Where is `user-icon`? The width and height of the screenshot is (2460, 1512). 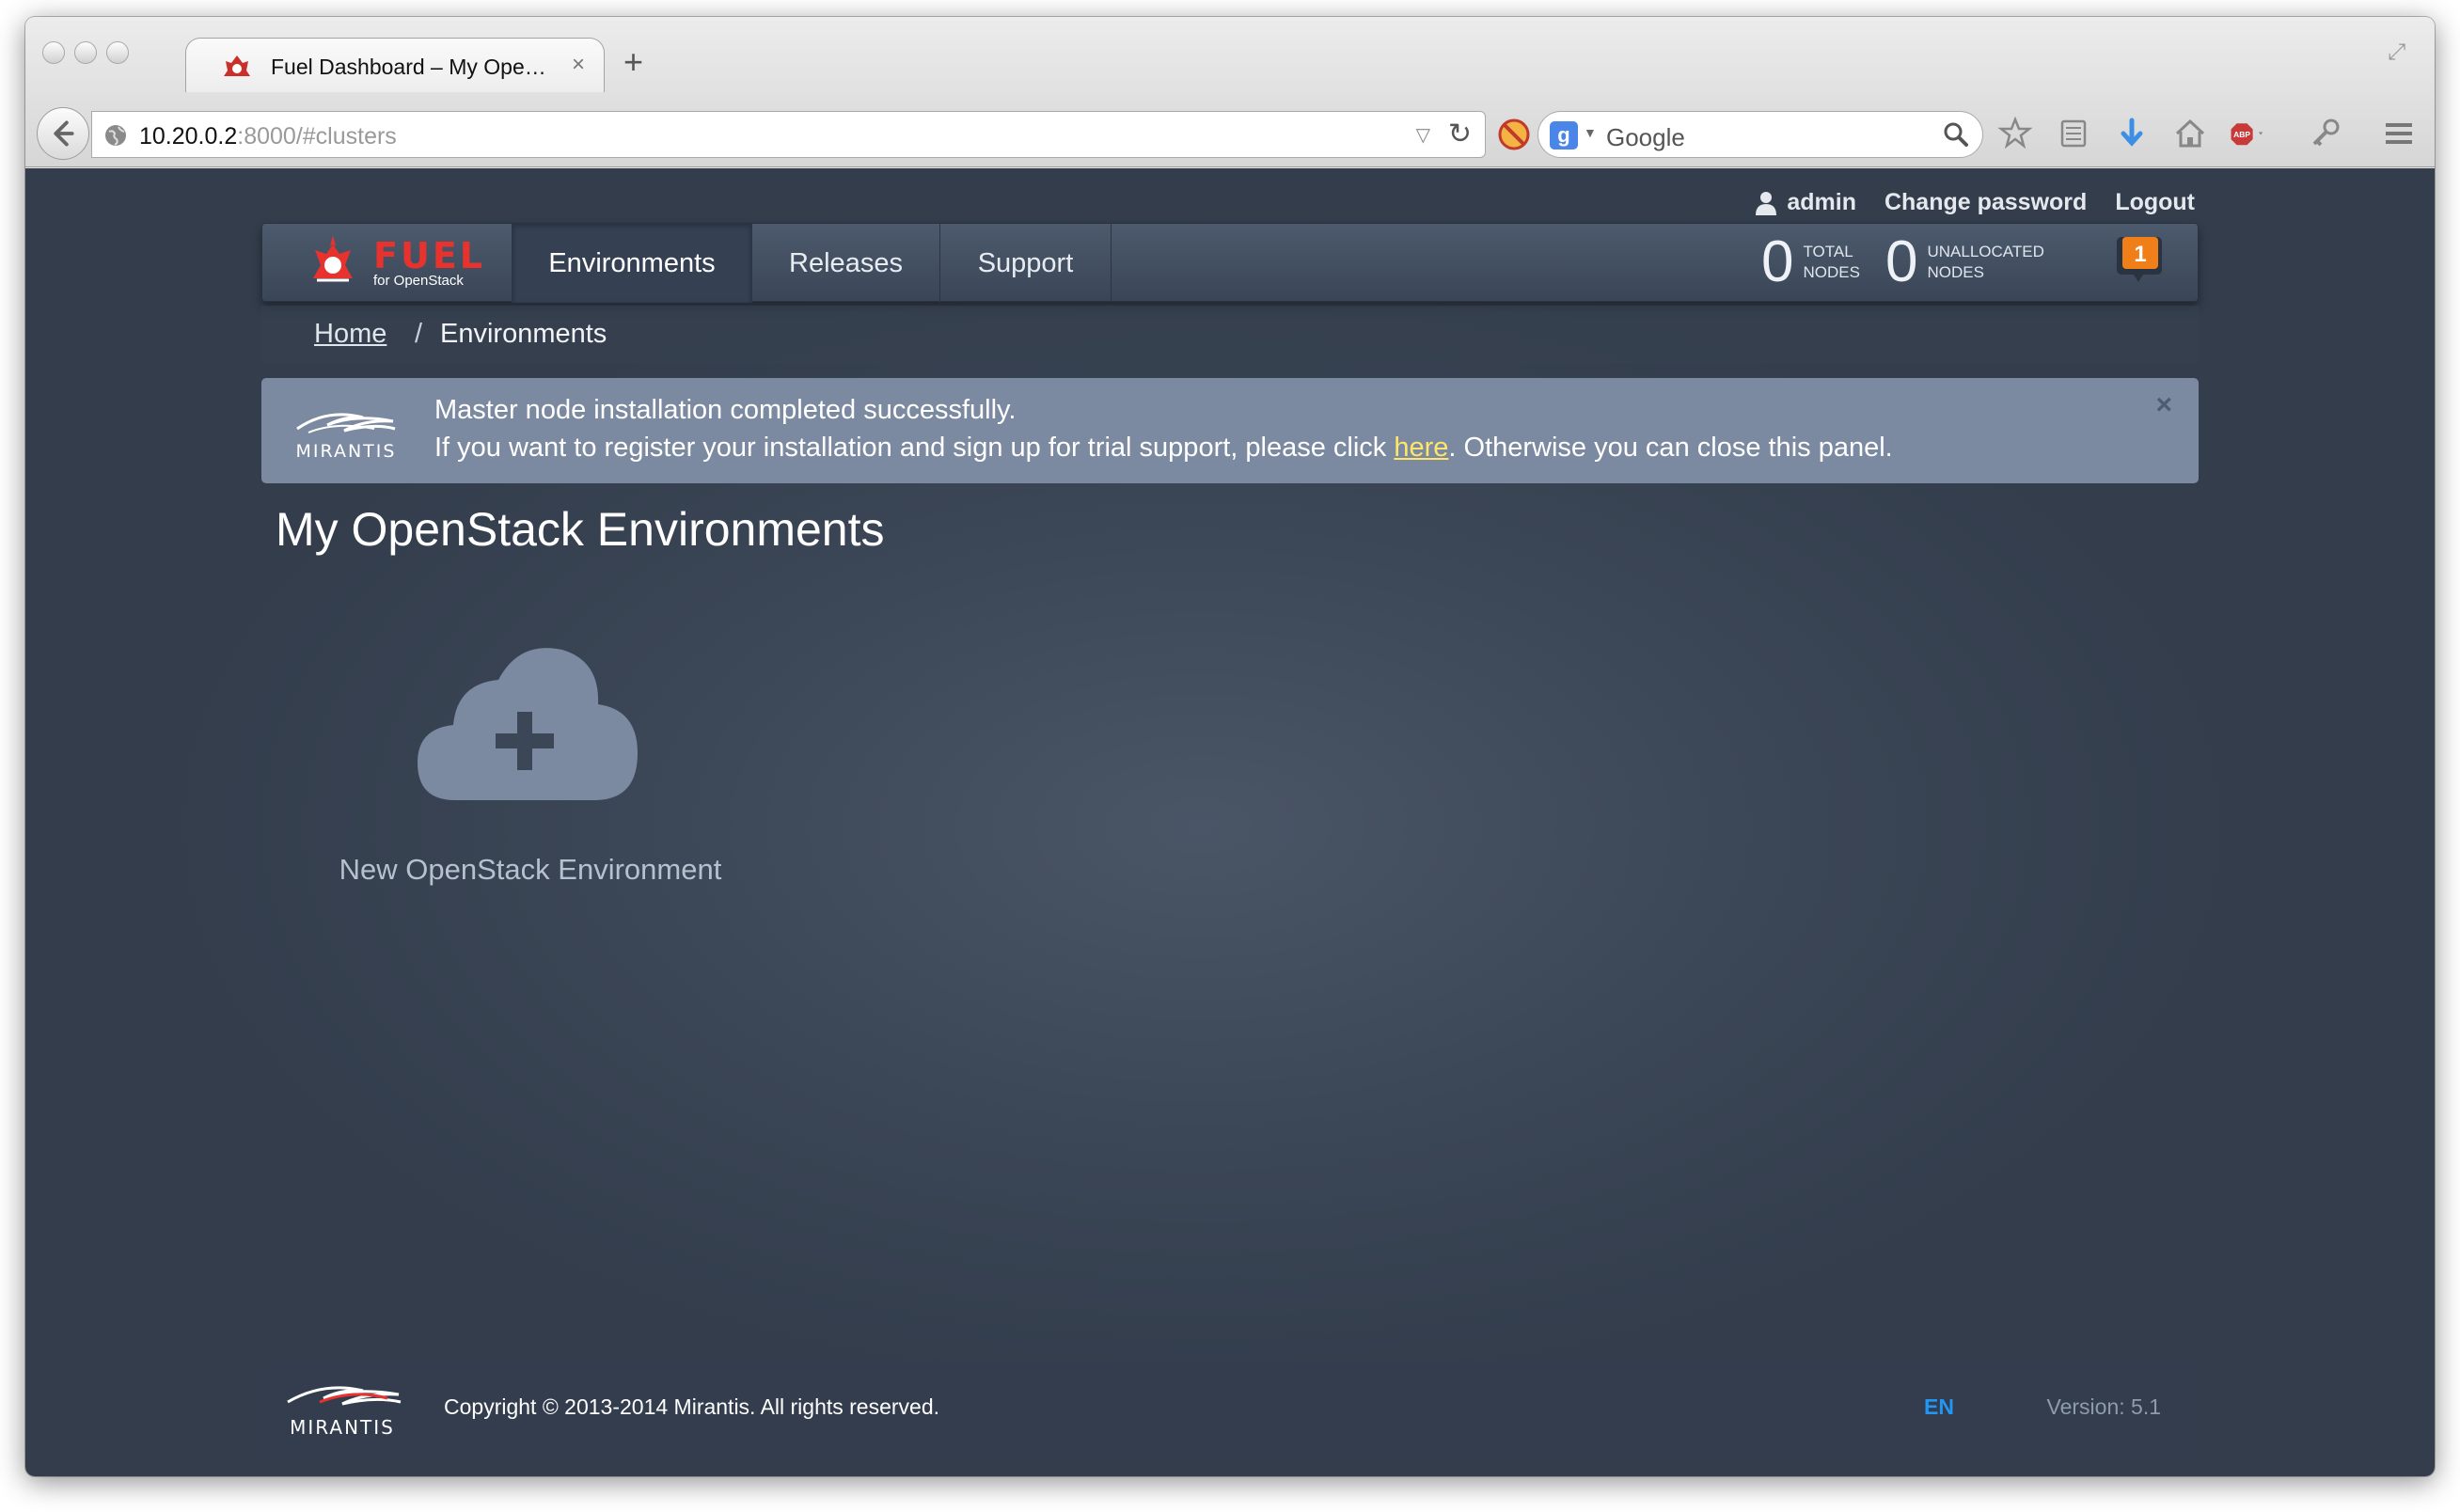
user-icon is located at coordinates (1767, 203).